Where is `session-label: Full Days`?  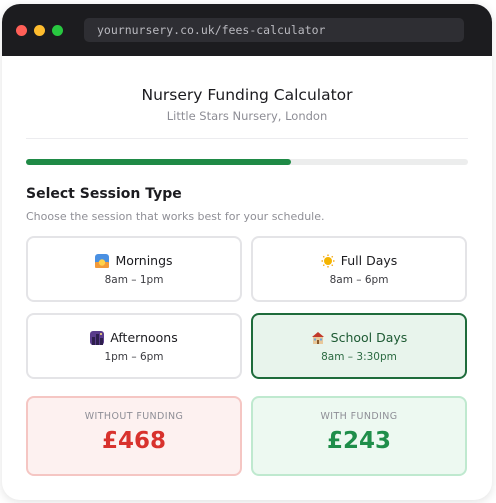 session-label: Full Days is located at coordinates (369, 260).